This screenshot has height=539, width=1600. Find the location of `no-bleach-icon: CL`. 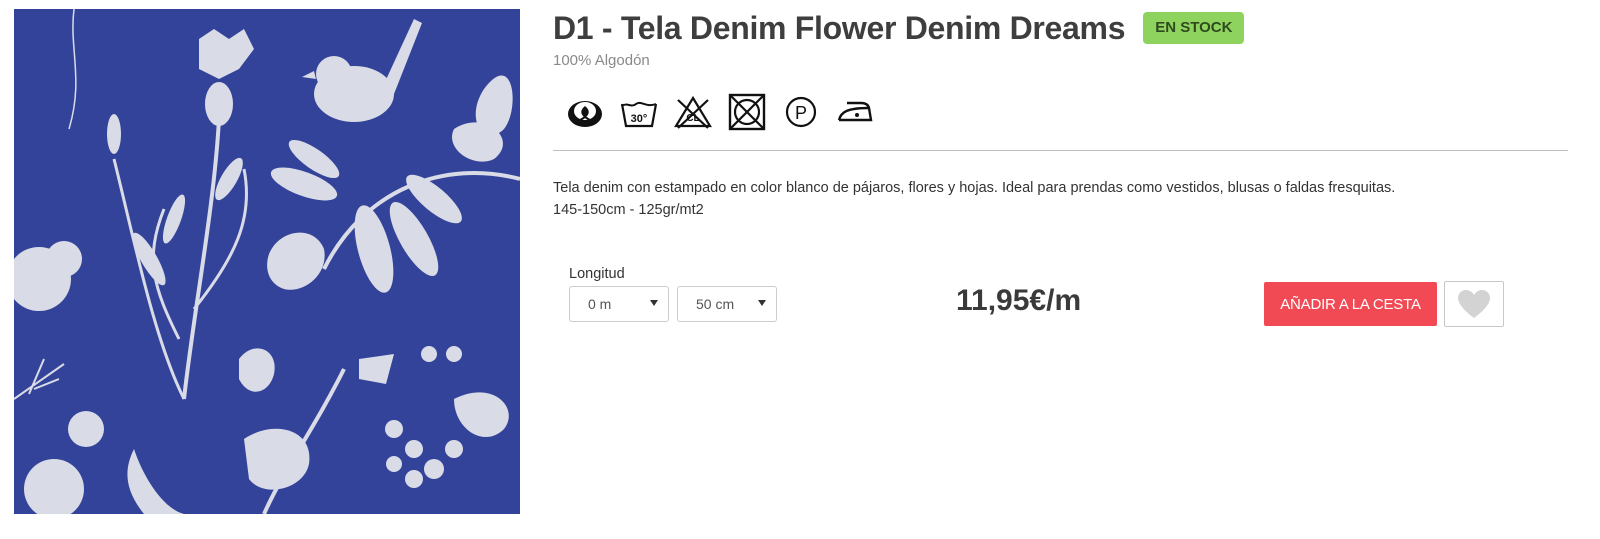

no-bleach-icon: CL is located at coordinates (693, 112).